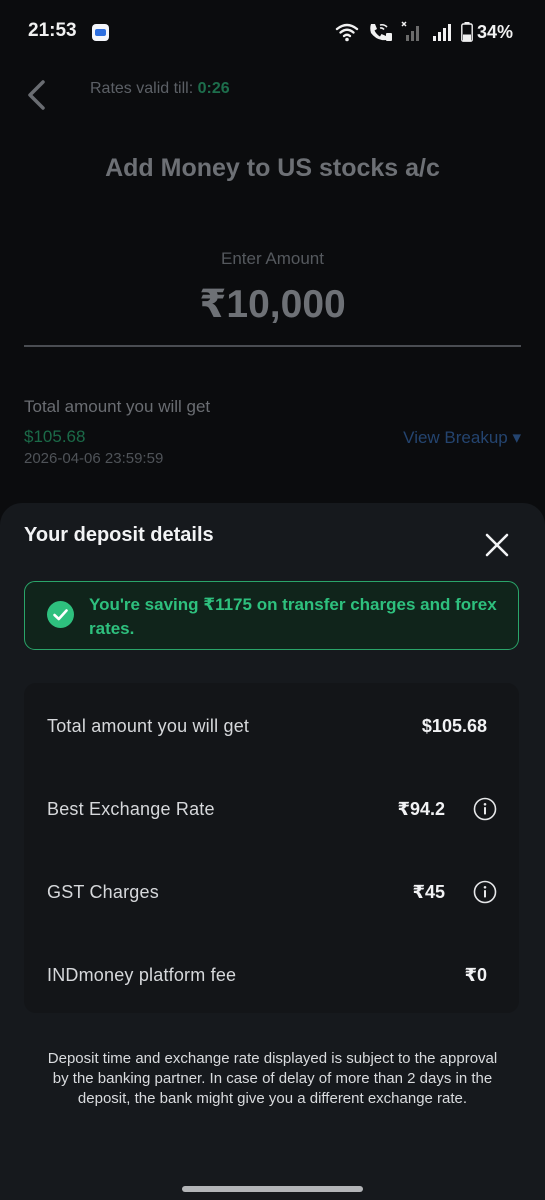  Describe the element at coordinates (475, 975) in the screenshot. I see `detail-value: ₹0` at that location.